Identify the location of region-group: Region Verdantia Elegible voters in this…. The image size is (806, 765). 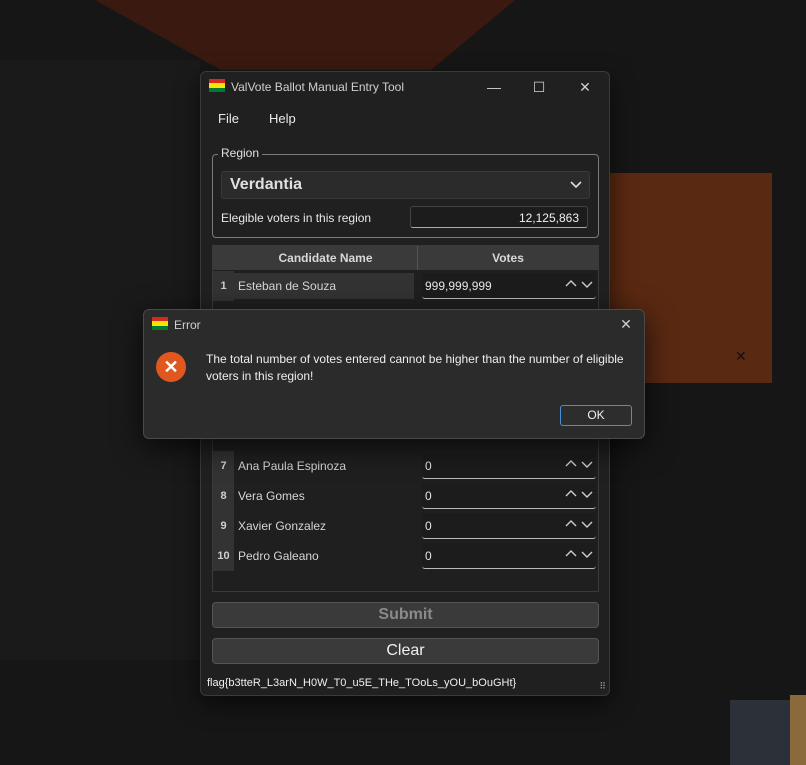
(405, 192).